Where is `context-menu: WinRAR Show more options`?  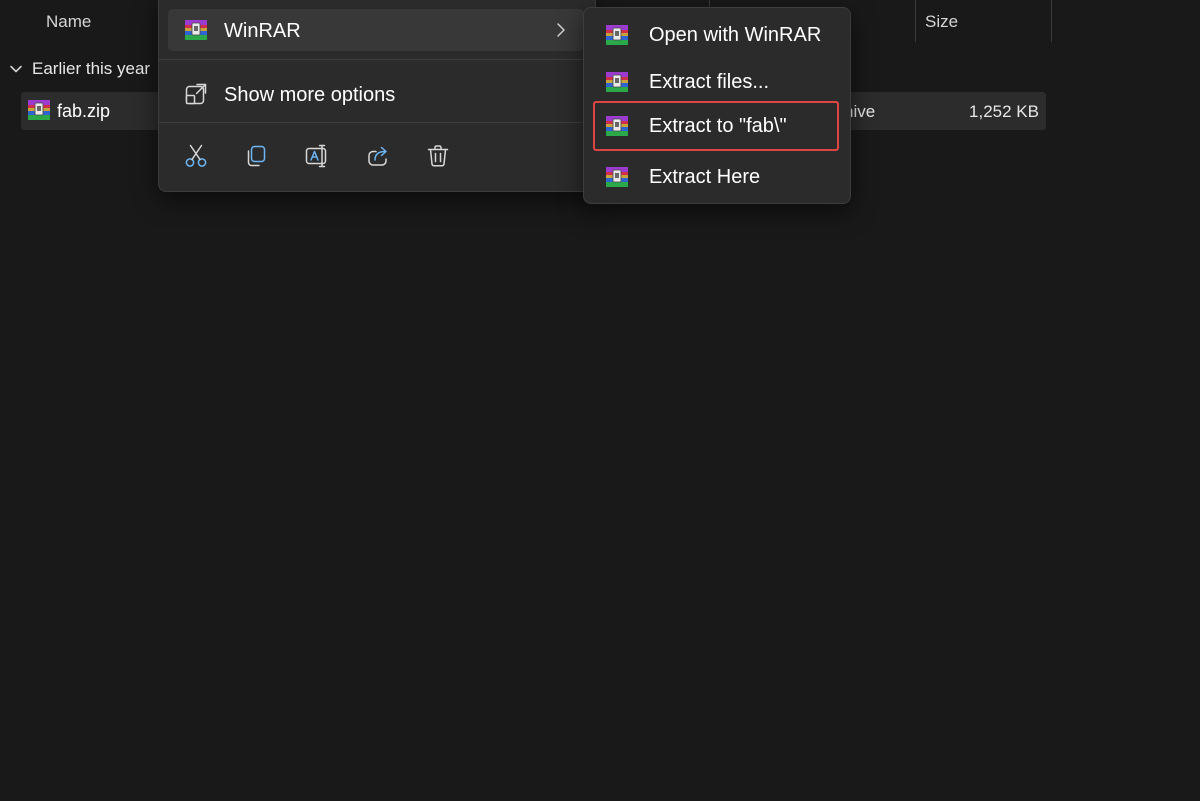 context-menu: WinRAR Show more options is located at coordinates (377, 96).